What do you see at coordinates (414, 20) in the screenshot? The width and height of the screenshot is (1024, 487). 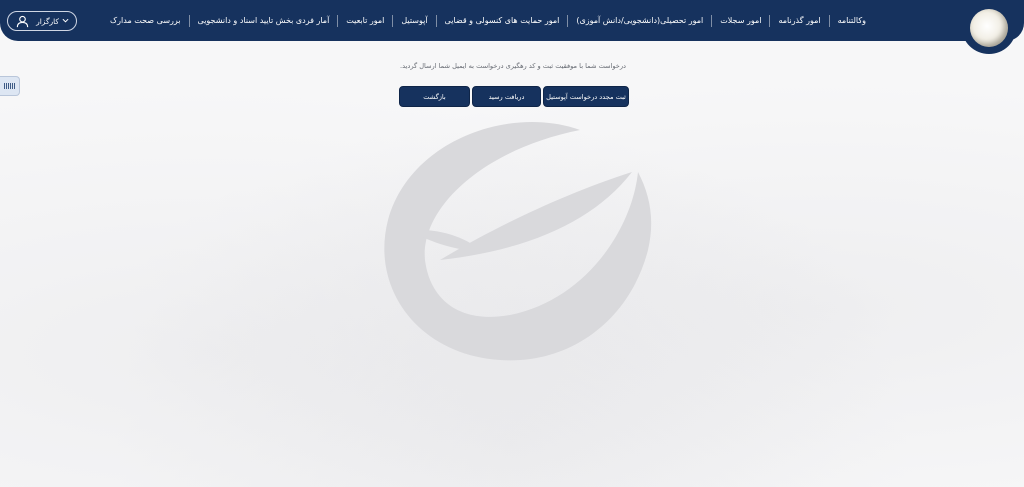 I see `nav-apostille: آپوستیل` at bounding box center [414, 20].